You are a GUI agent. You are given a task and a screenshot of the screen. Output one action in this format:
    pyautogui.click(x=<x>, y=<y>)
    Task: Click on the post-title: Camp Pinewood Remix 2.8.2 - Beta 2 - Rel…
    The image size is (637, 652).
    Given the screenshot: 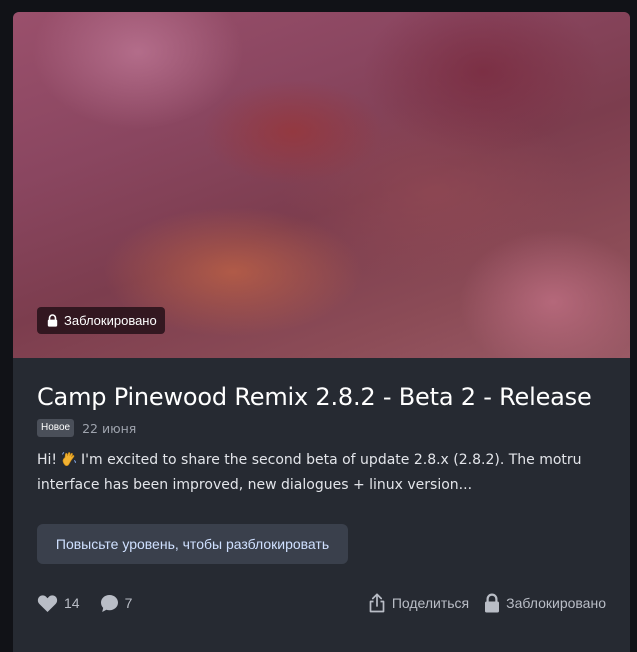 What is the action you would take?
    pyautogui.click(x=321, y=397)
    